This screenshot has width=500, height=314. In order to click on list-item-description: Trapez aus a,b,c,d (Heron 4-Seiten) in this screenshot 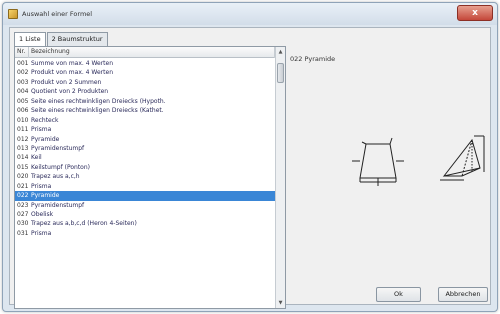, I will do `click(84, 224)`.